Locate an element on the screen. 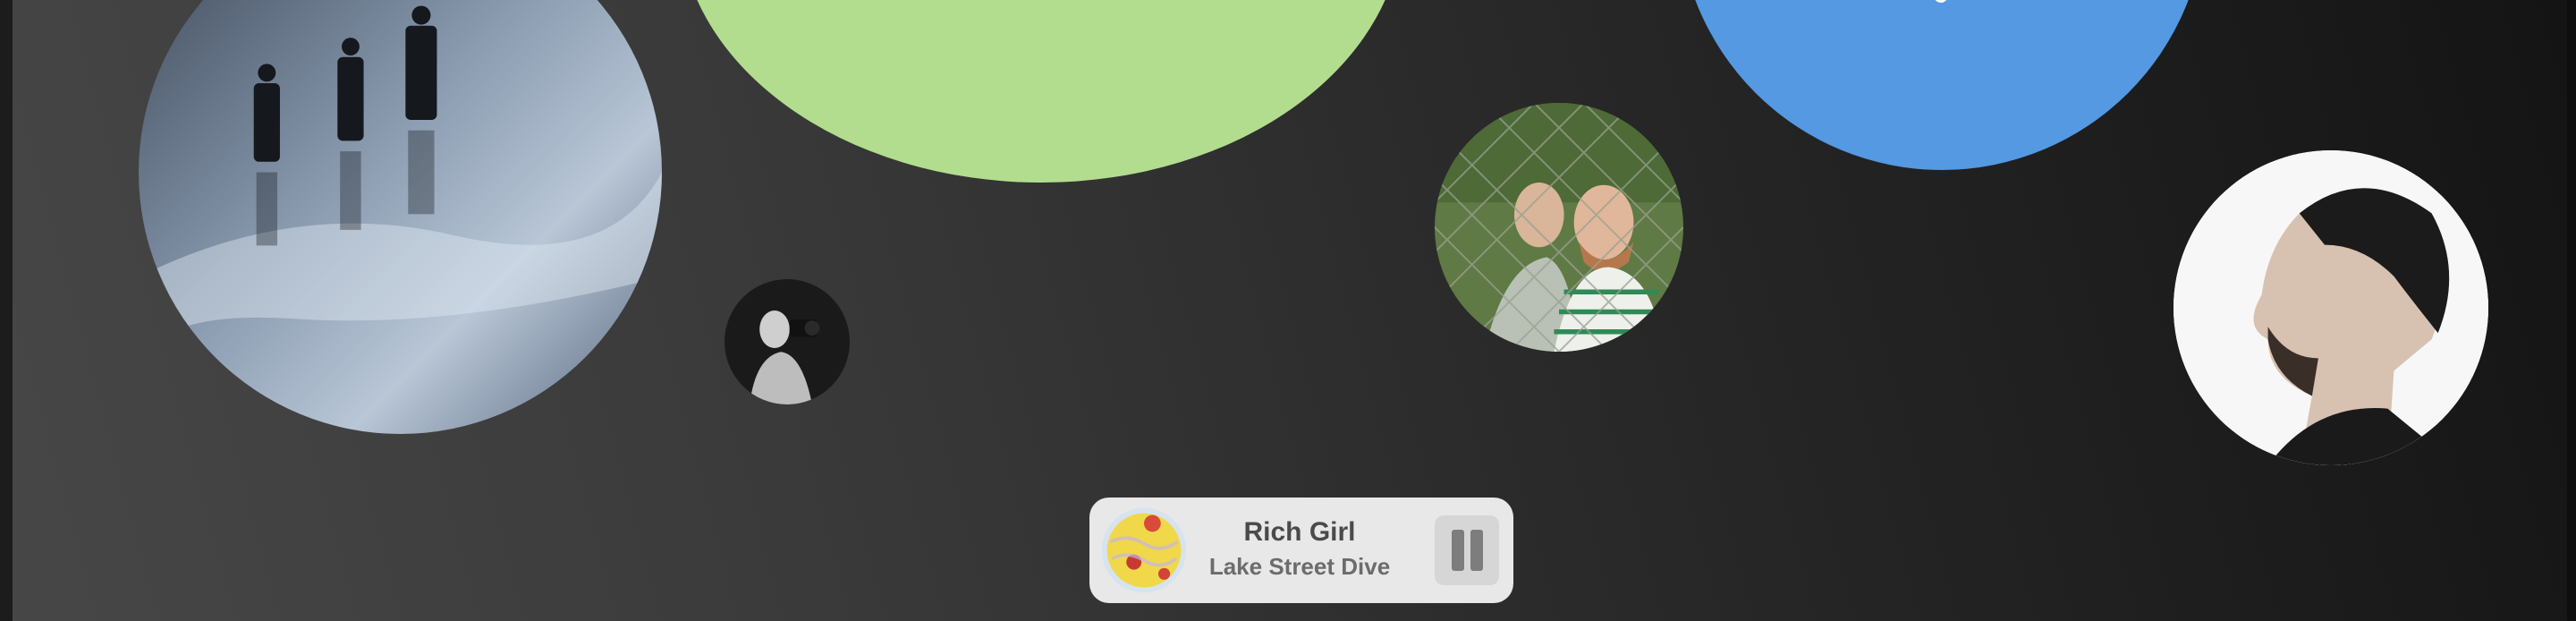 This screenshot has width=2576, height=621. photographer-photo is located at coordinates (787, 342).